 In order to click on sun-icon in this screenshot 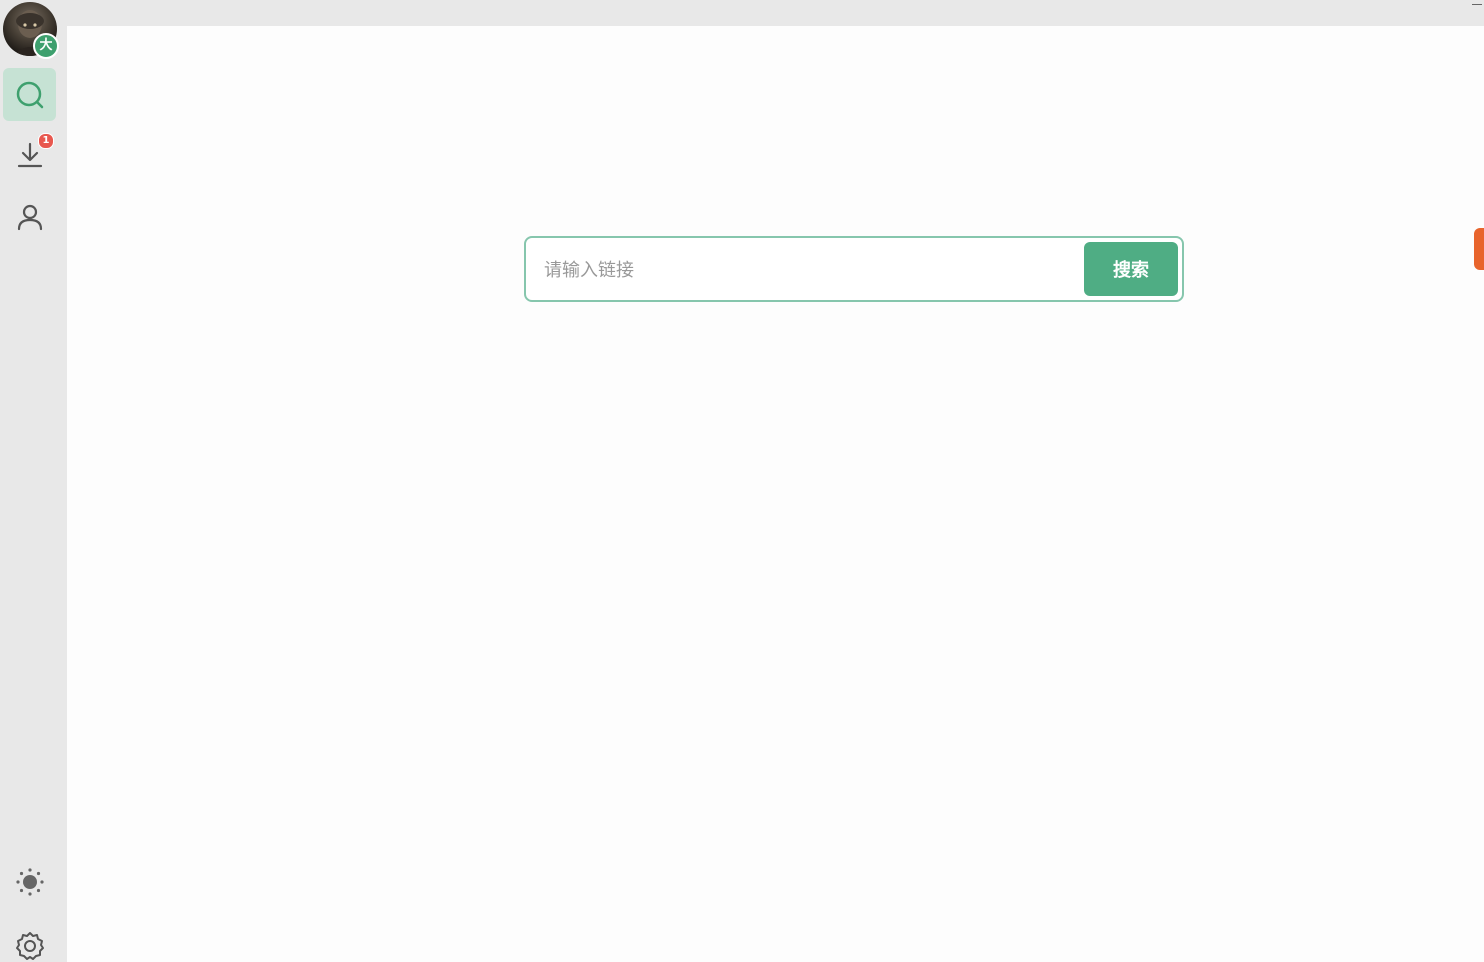, I will do `click(30, 882)`.